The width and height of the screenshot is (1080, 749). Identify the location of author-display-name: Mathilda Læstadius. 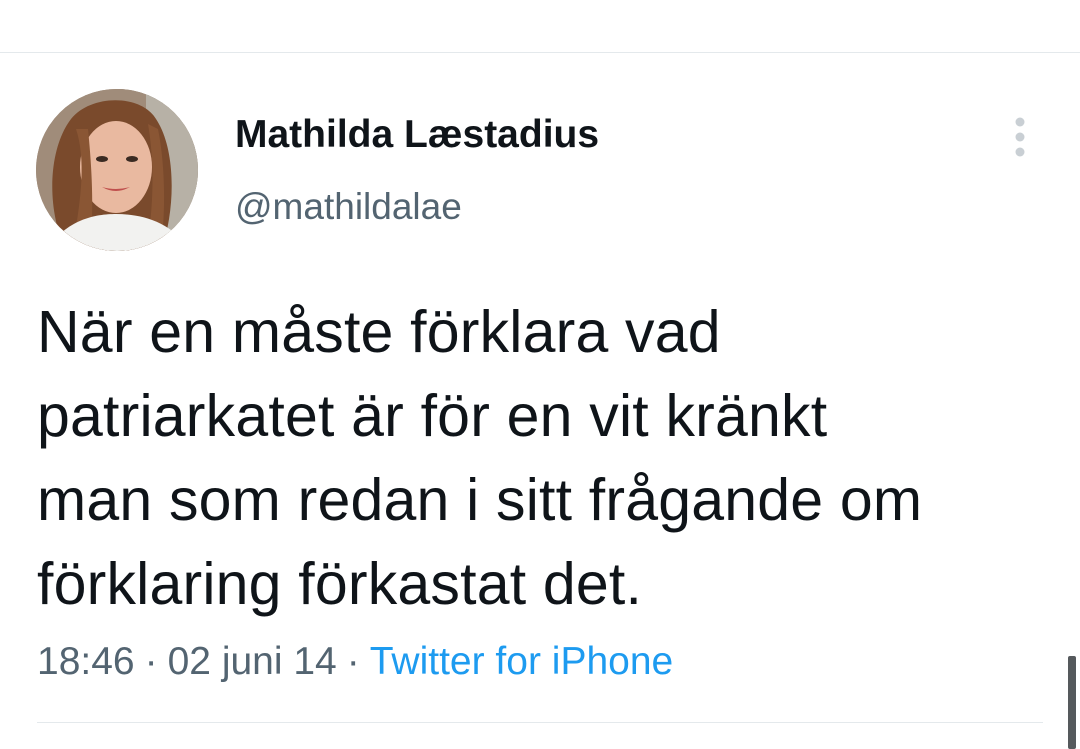
(417, 135).